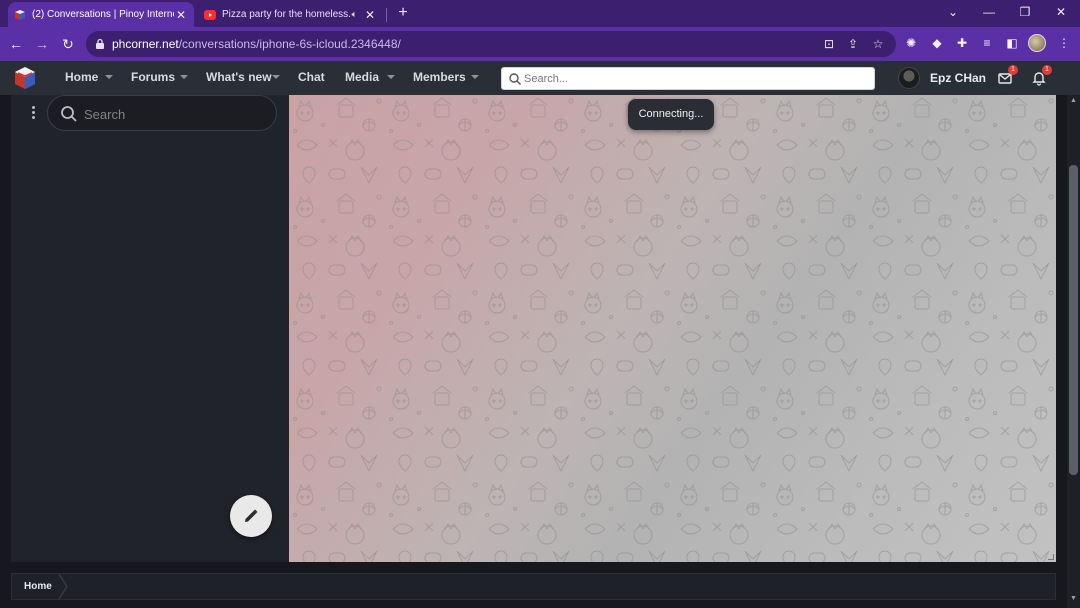  Describe the element at coordinates (42, 44) in the screenshot. I see `forward-icon: →` at that location.